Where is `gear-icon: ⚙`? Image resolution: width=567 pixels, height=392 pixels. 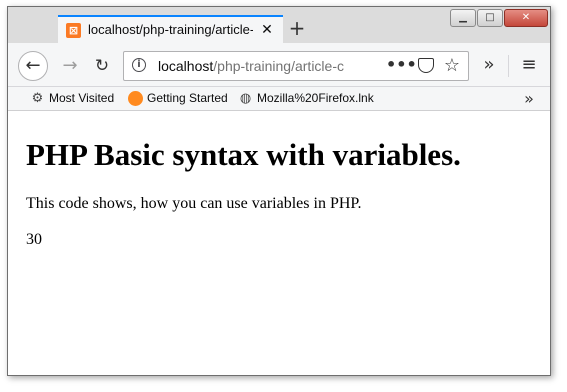 gear-icon: ⚙ is located at coordinates (37, 98).